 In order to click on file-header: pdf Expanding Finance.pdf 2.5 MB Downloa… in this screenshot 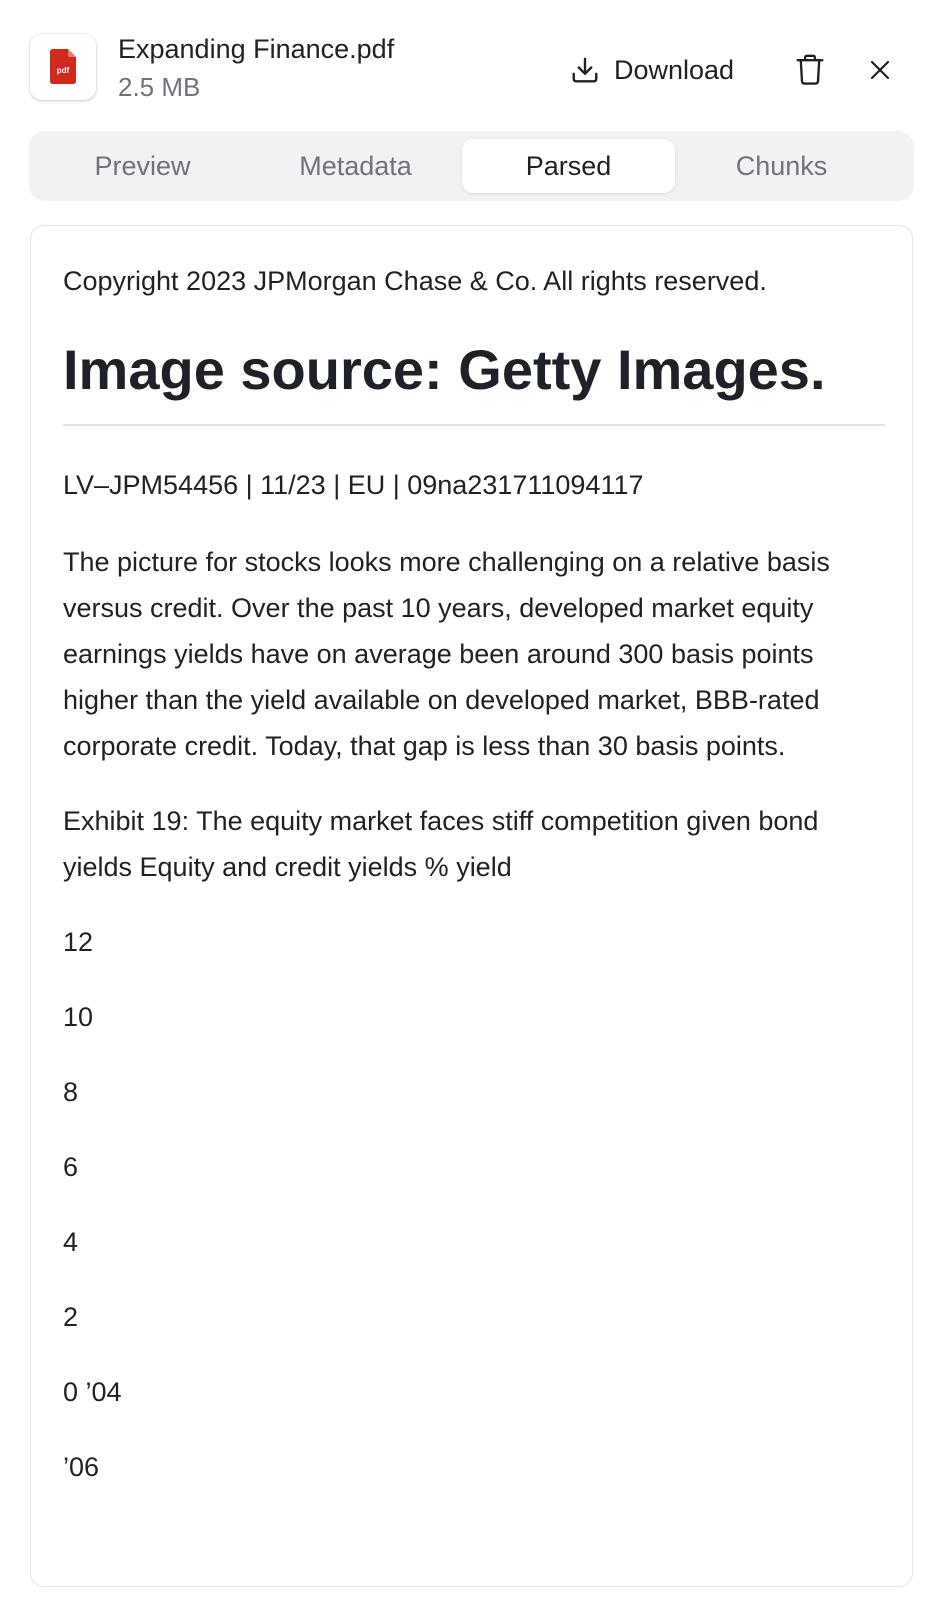, I will do `click(471, 69)`.